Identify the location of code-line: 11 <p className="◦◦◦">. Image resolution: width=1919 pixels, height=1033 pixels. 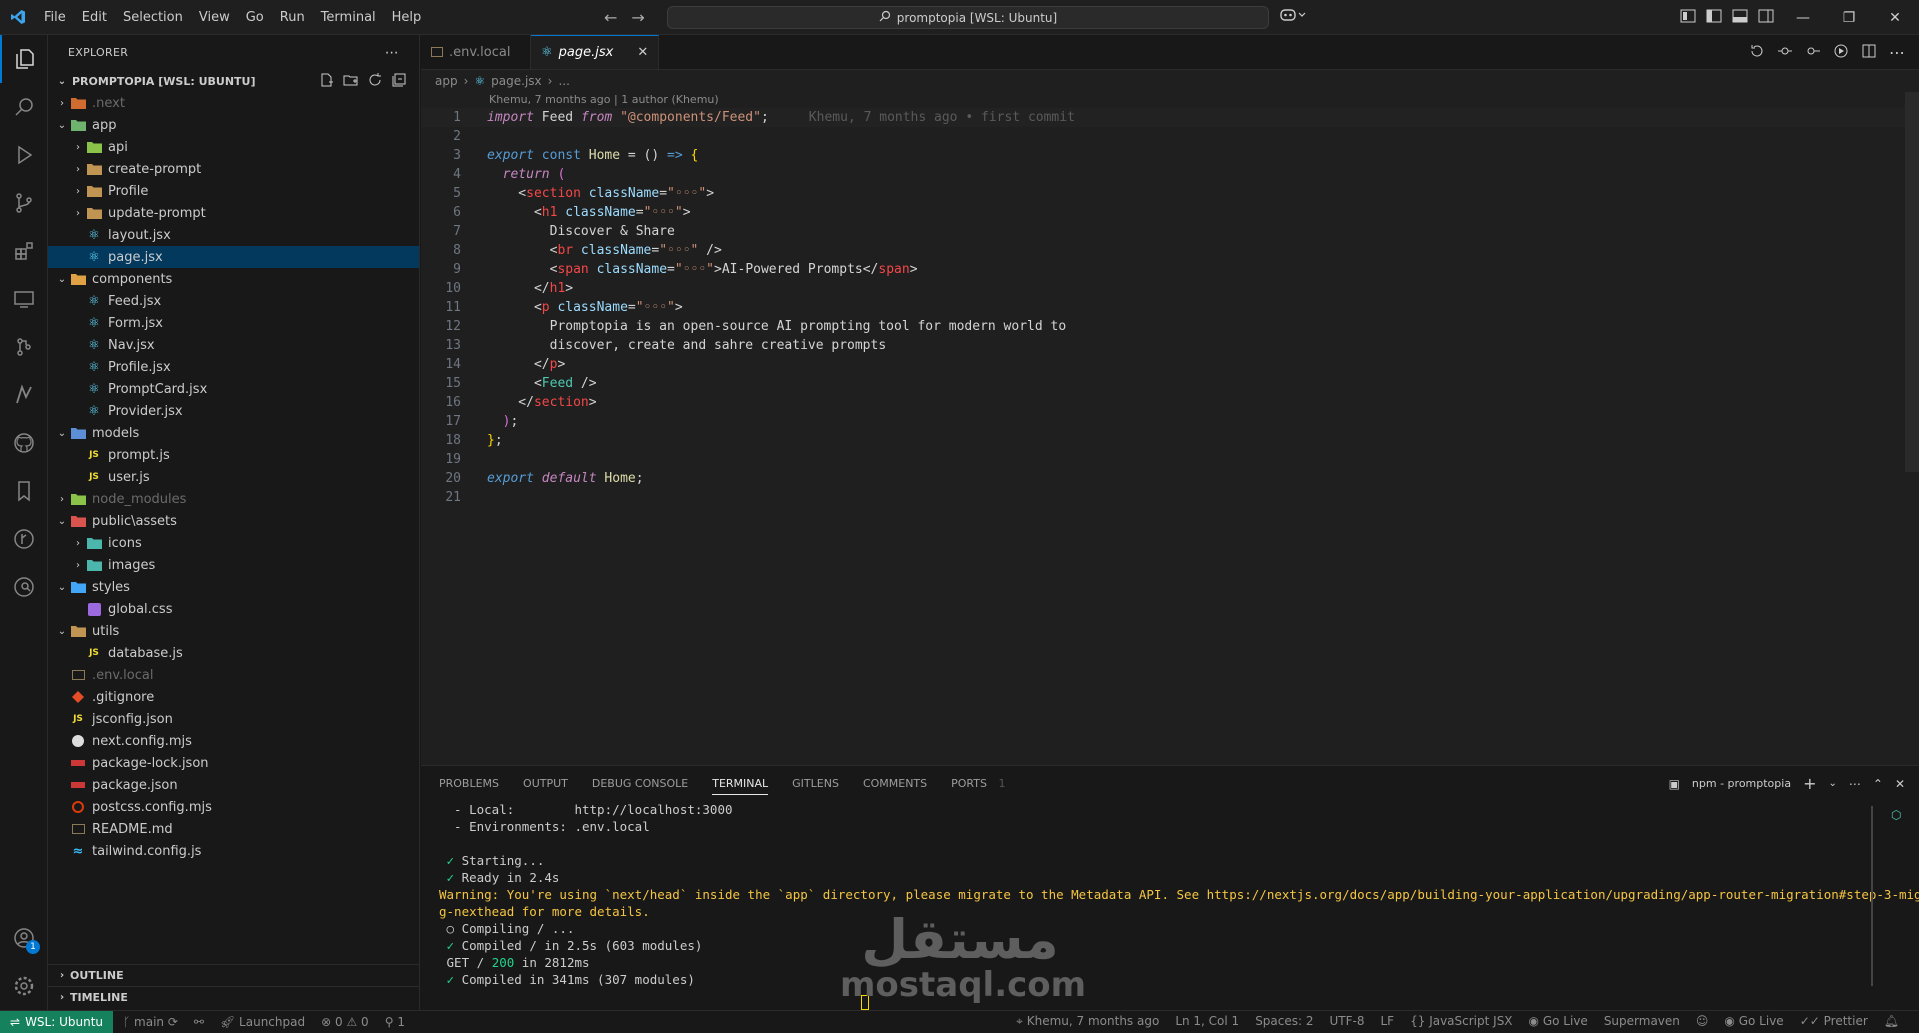
(1170, 307).